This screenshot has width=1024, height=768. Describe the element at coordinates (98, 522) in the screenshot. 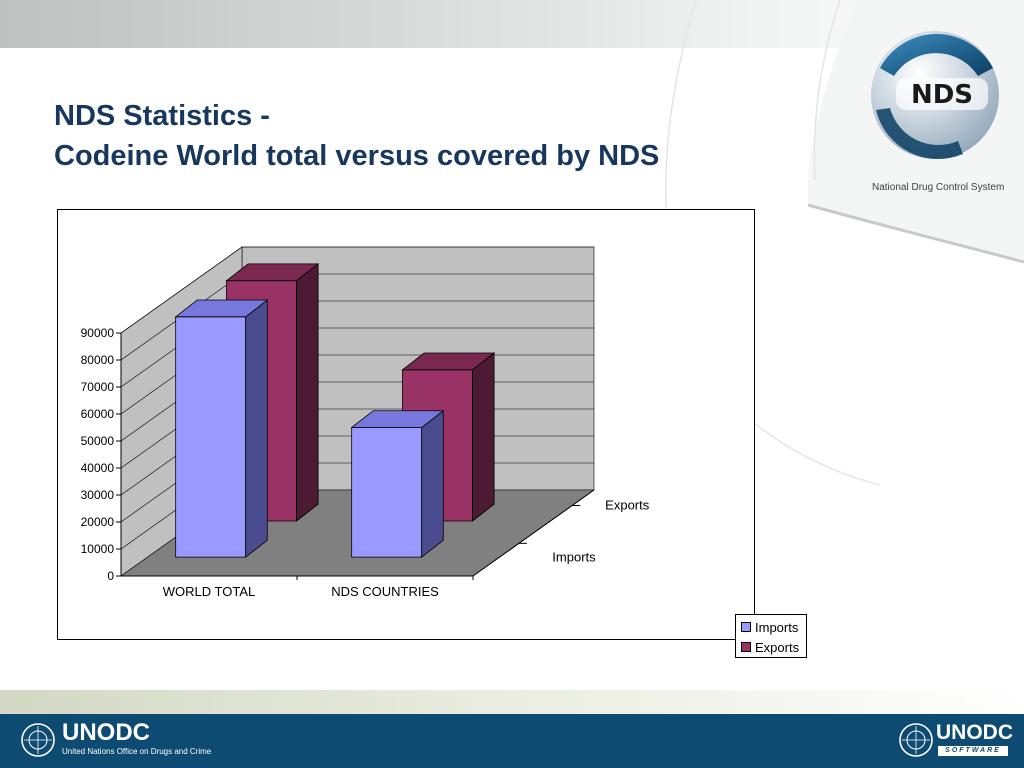

I see `y-tick-label: 20000` at that location.